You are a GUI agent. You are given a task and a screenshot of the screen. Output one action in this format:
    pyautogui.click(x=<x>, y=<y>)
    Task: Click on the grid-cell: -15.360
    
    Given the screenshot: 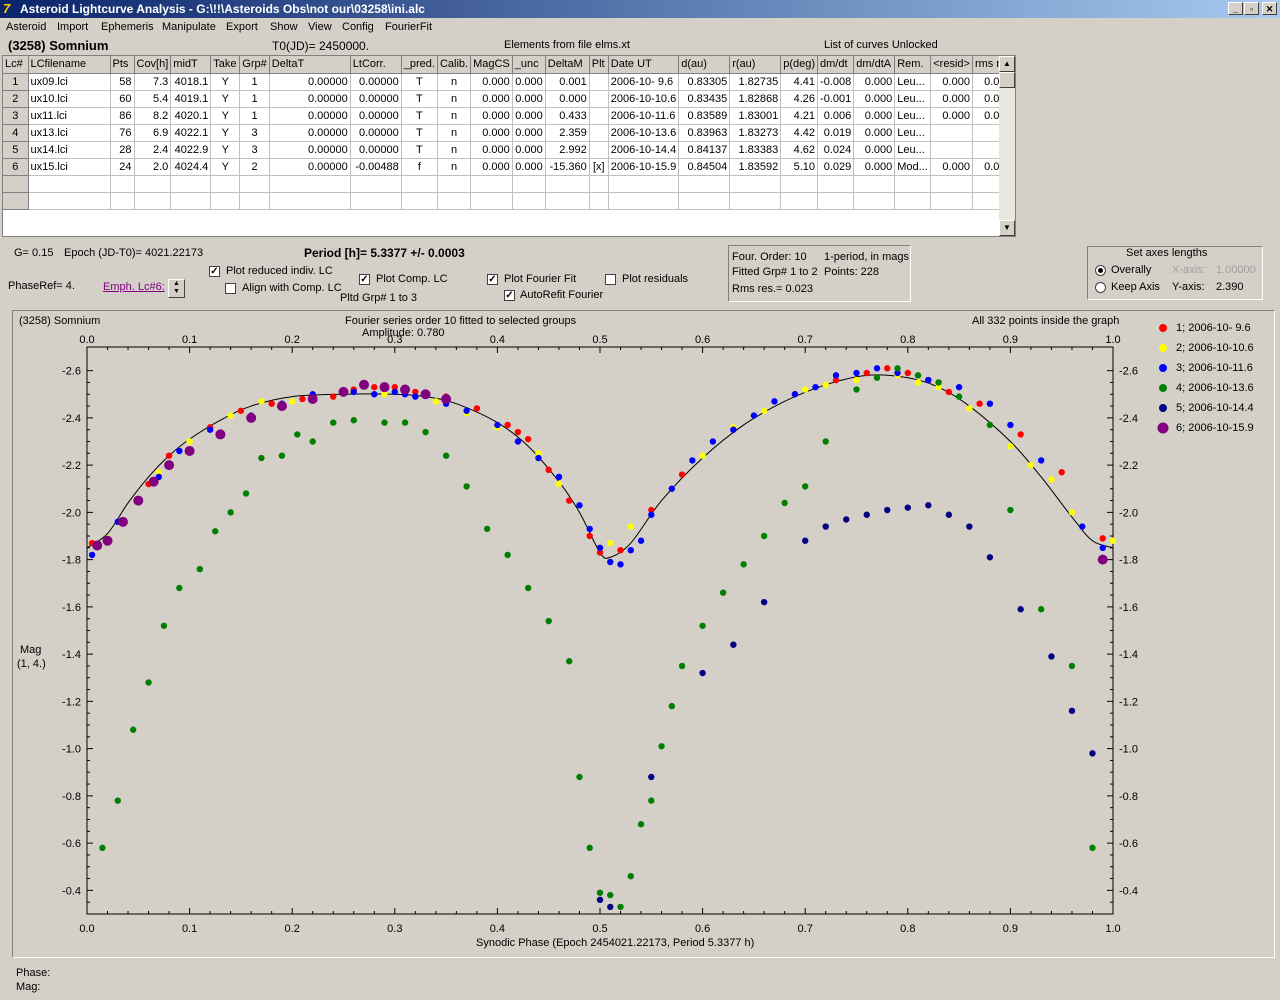 What is the action you would take?
    pyautogui.click(x=567, y=167)
    